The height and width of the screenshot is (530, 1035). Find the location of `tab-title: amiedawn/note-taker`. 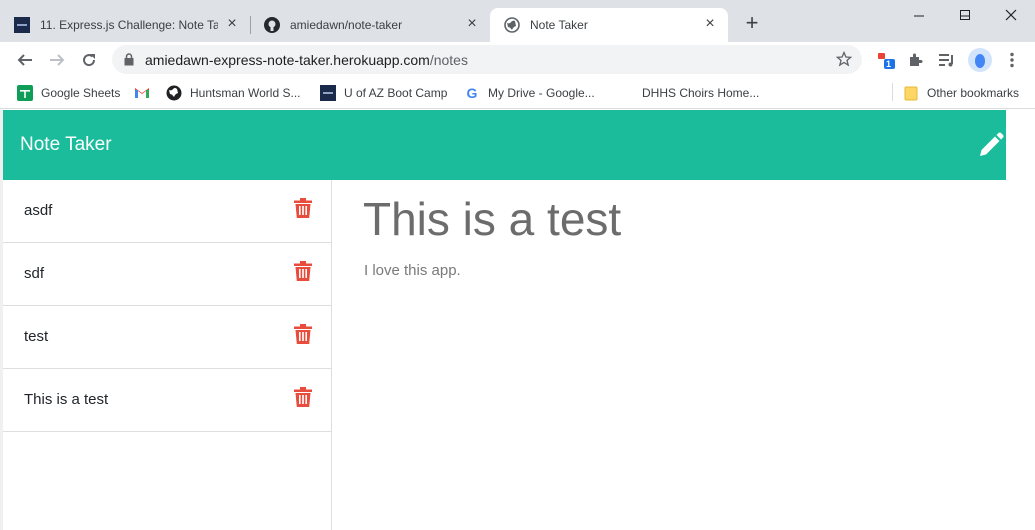

tab-title: amiedawn/note-taker is located at coordinates (346, 25).